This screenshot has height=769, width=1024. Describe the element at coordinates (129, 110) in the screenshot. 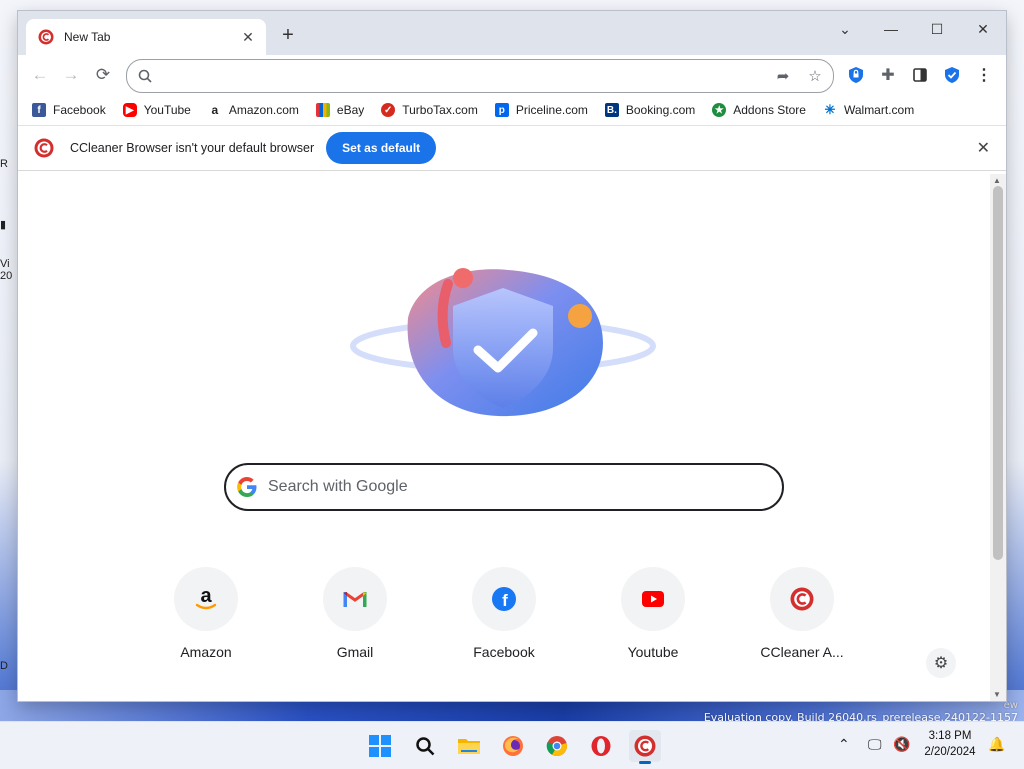

I see `youtube-icon: ▶` at that location.